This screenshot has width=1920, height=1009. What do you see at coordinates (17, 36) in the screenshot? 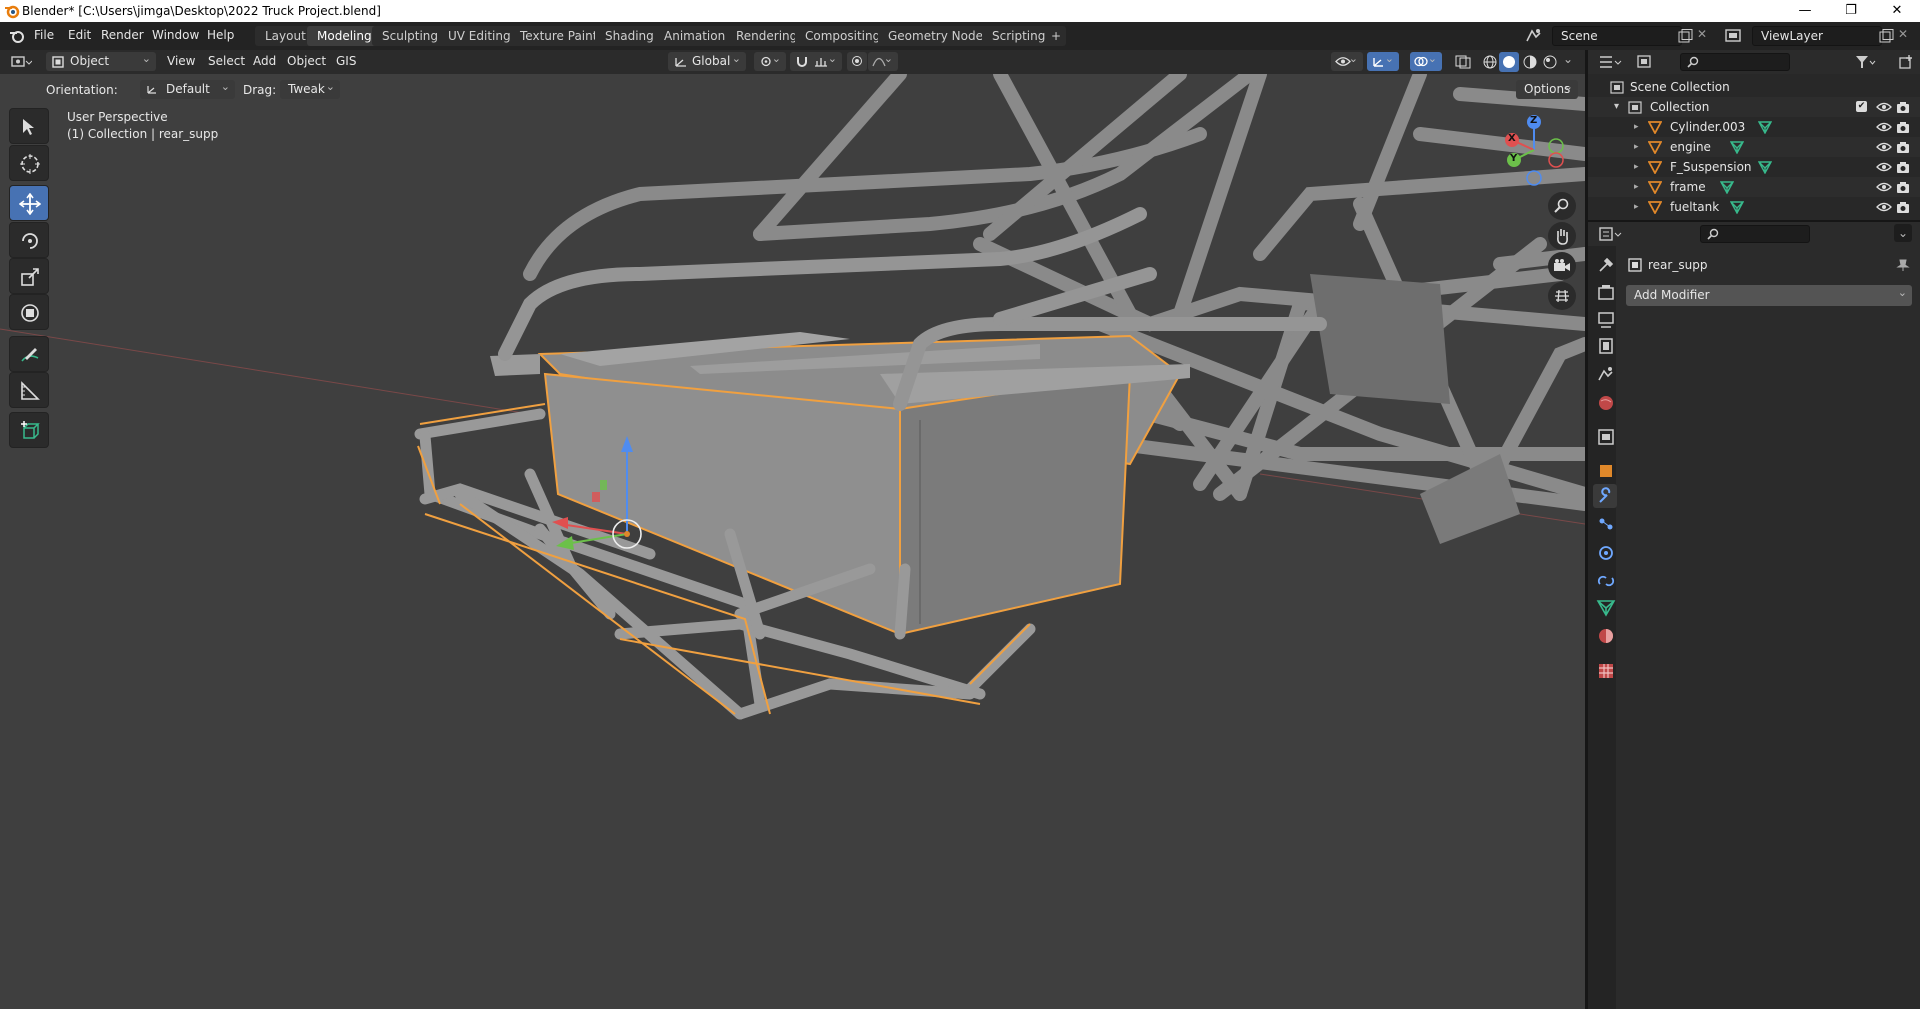
I see `blender-menu-icon` at bounding box center [17, 36].